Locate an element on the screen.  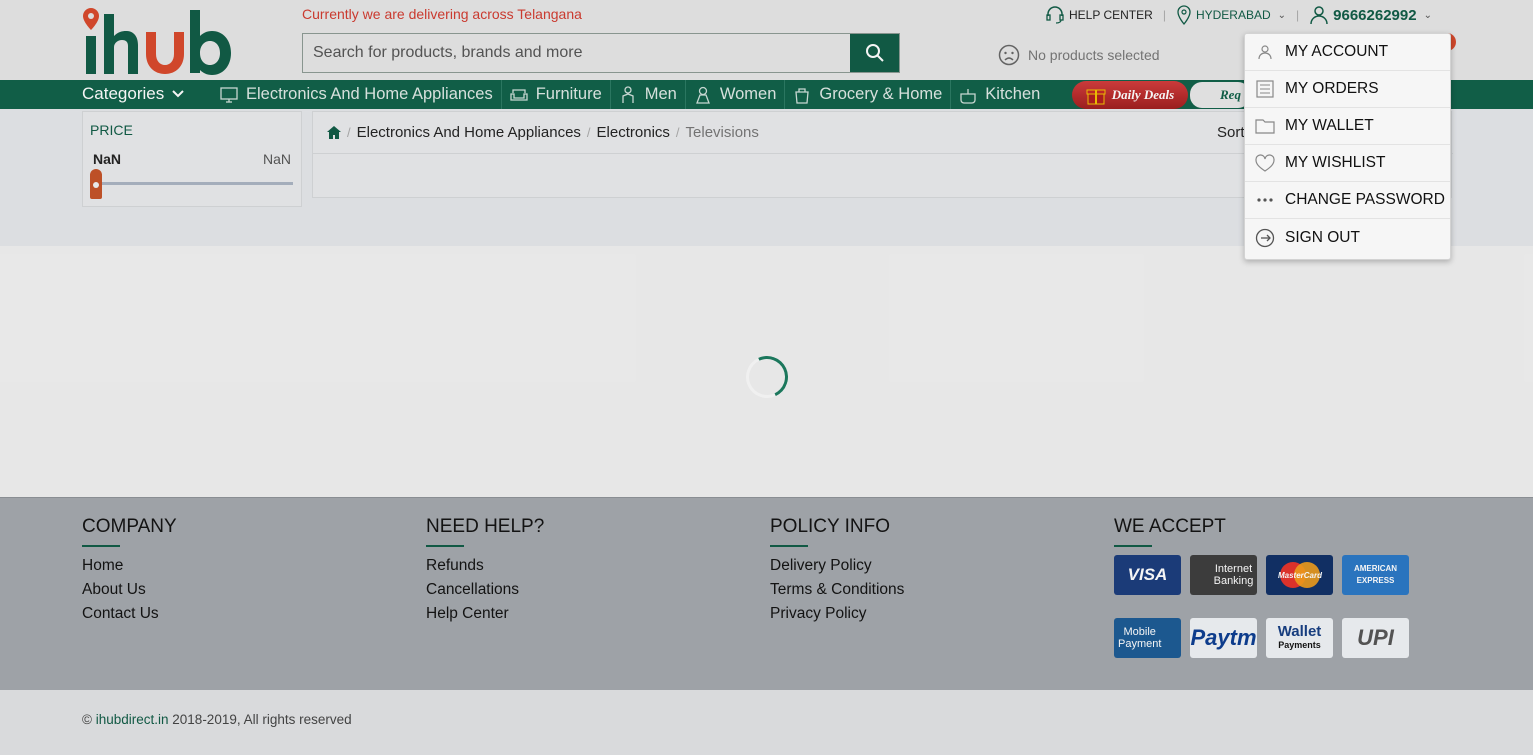
copyright-years: 2018-2019, All rights reserved is located at coordinates (262, 719).